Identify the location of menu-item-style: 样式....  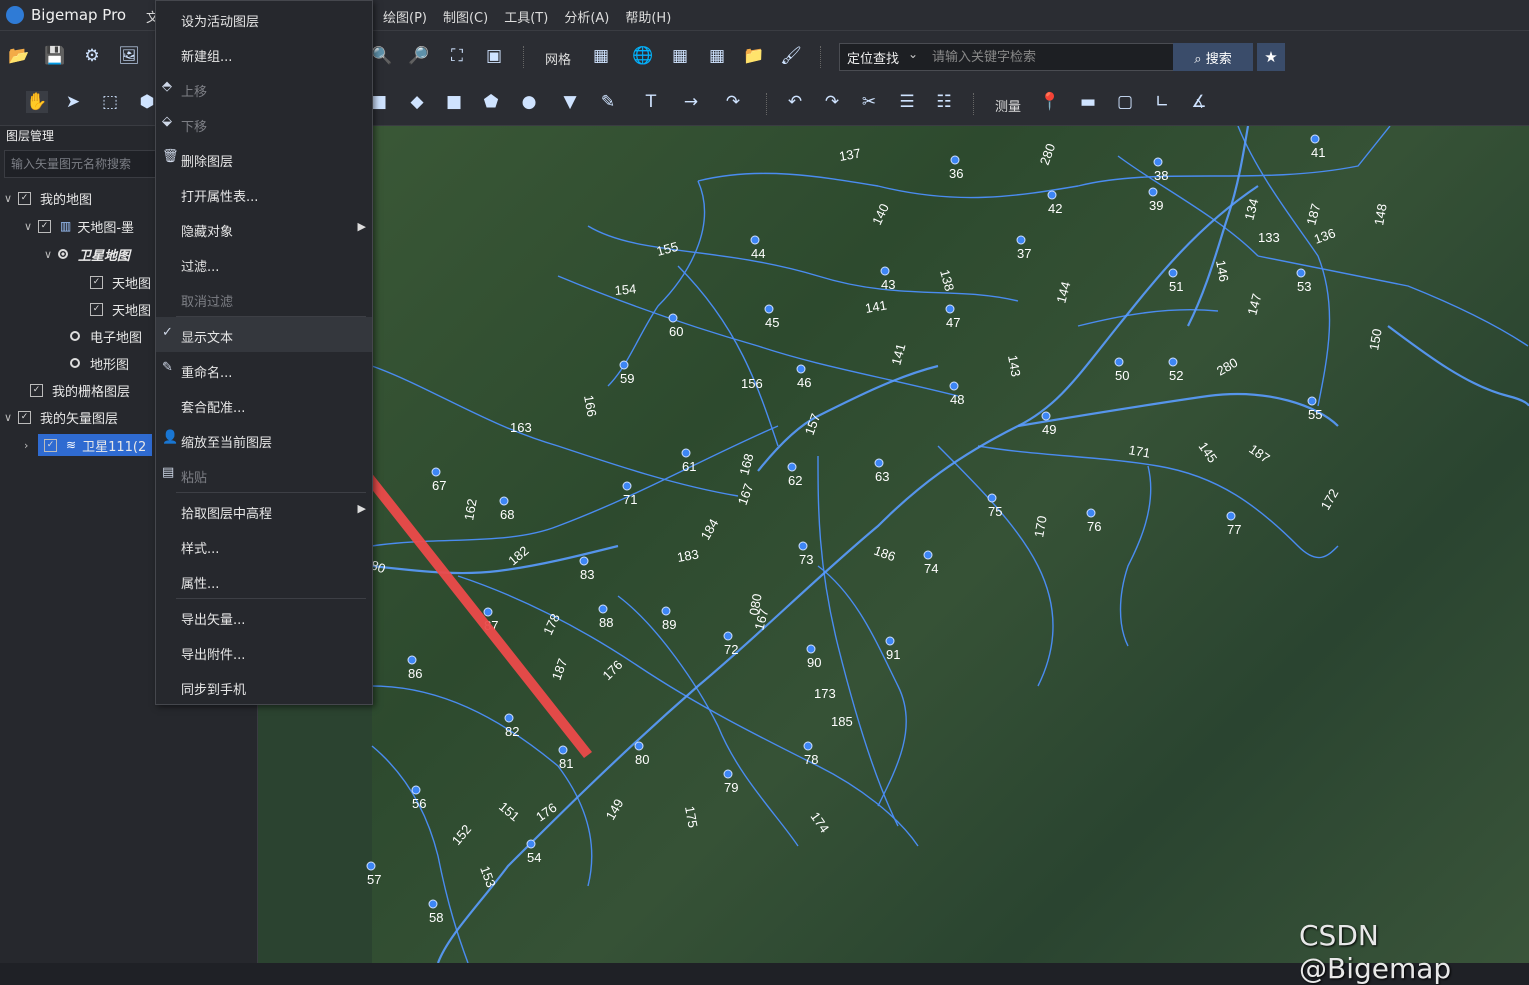
(264, 545).